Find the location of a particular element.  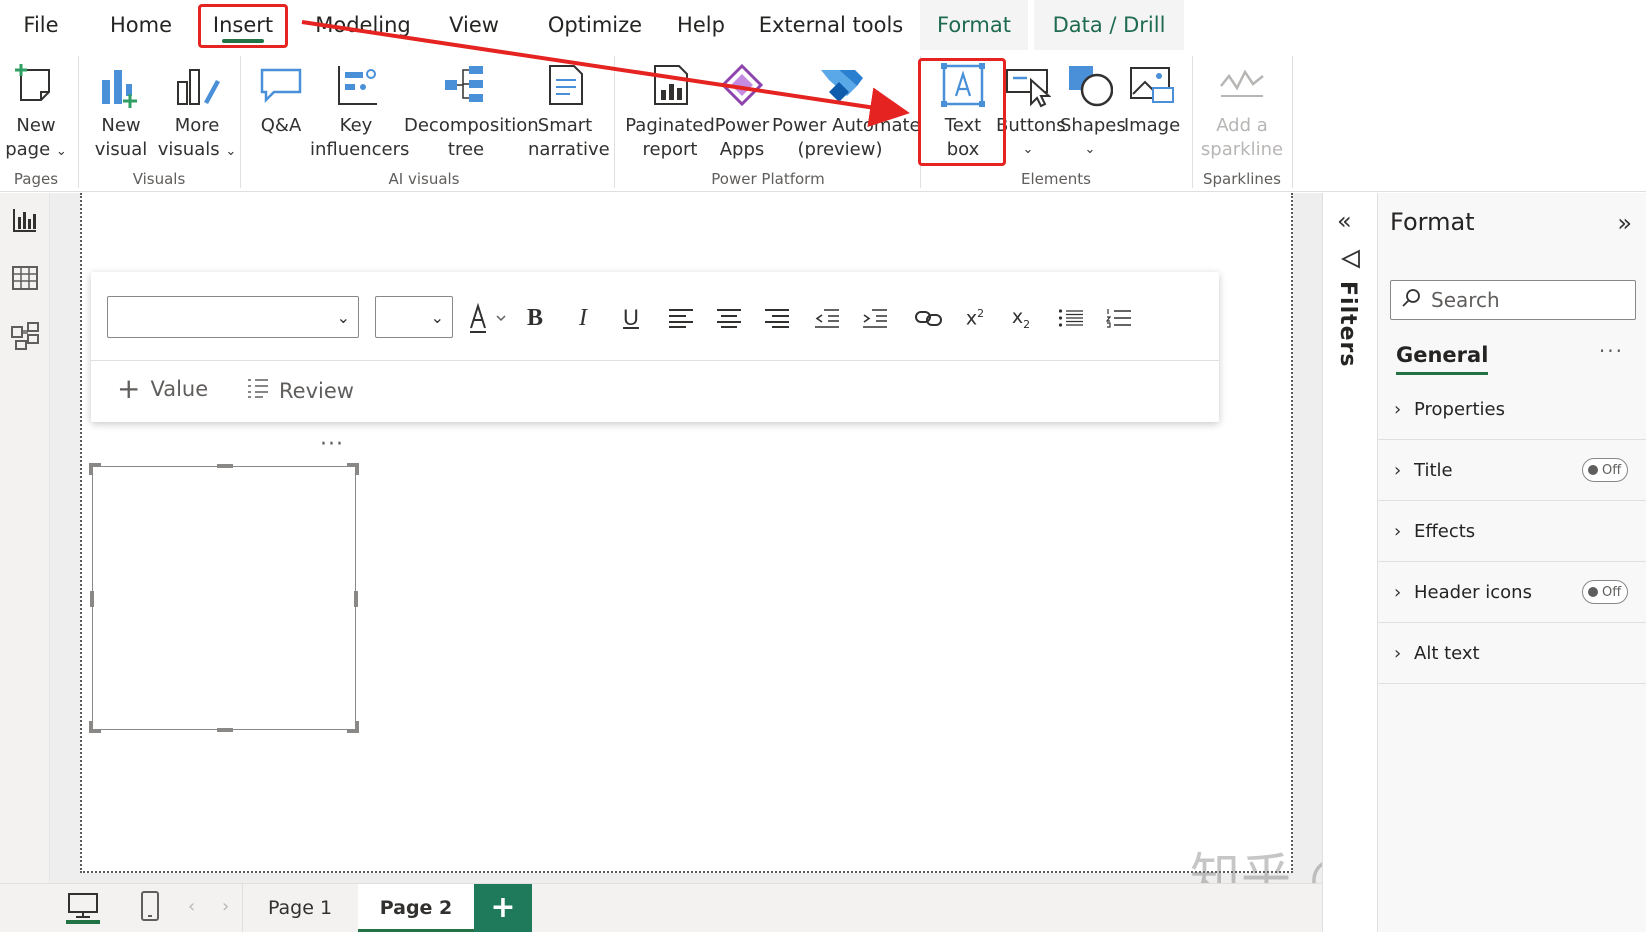

add-value-label: Value is located at coordinates (179, 389).